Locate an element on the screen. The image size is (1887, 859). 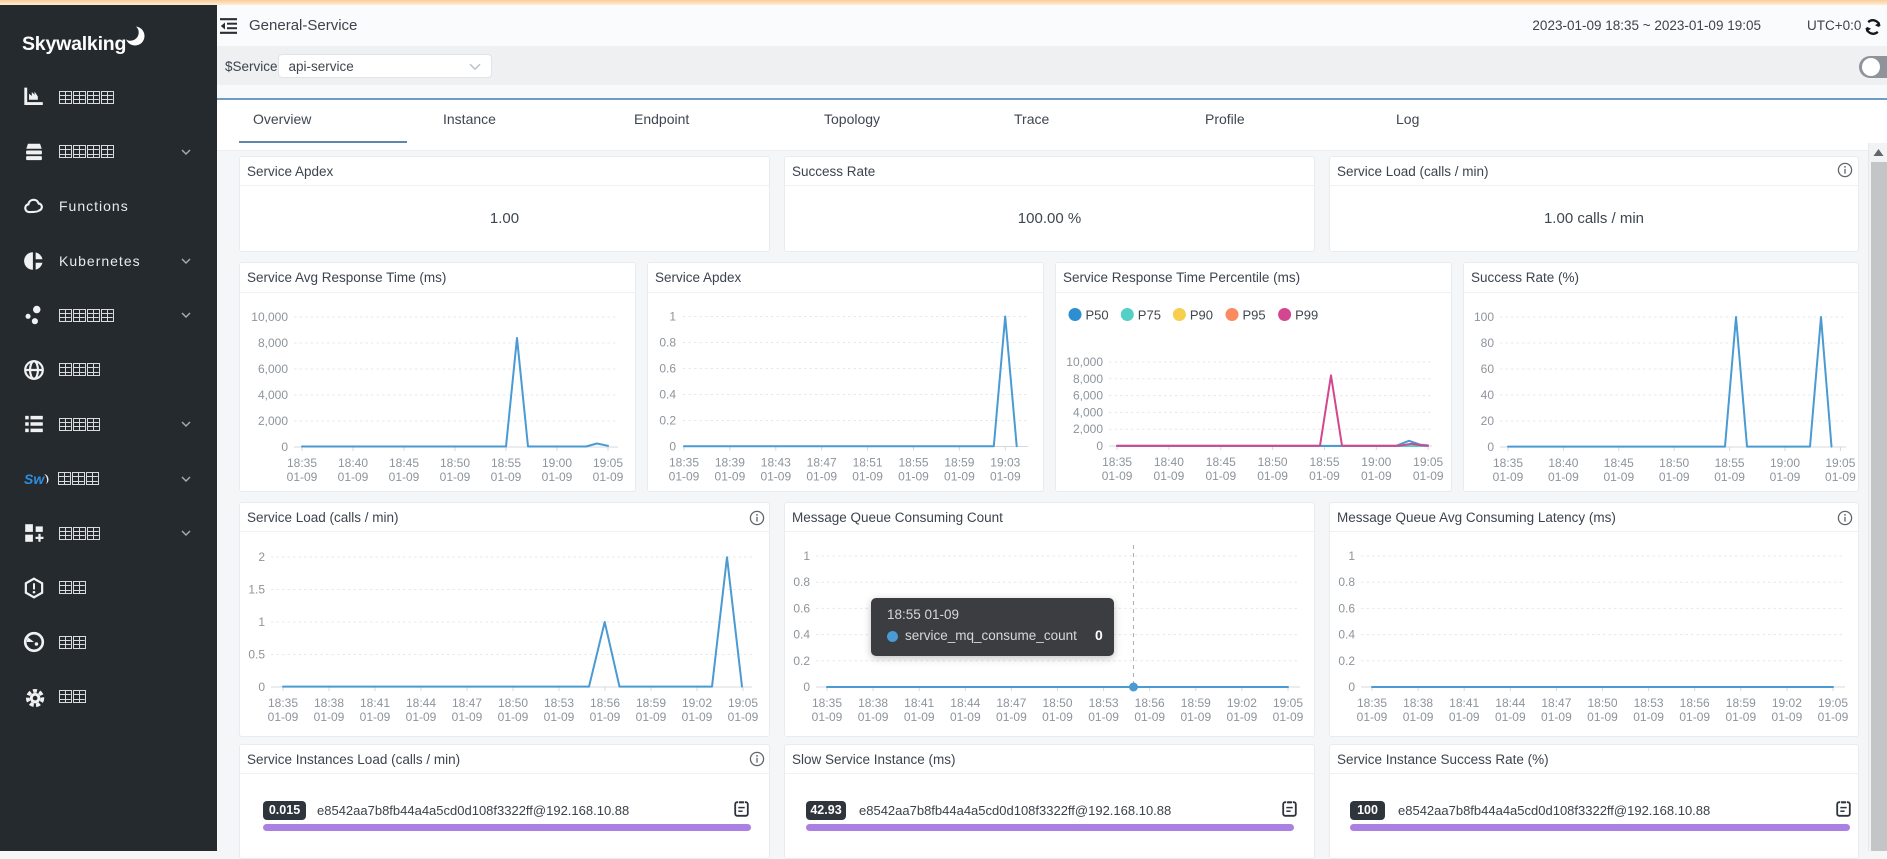
svg-text: 18:40 is located at coordinates (1169, 462).